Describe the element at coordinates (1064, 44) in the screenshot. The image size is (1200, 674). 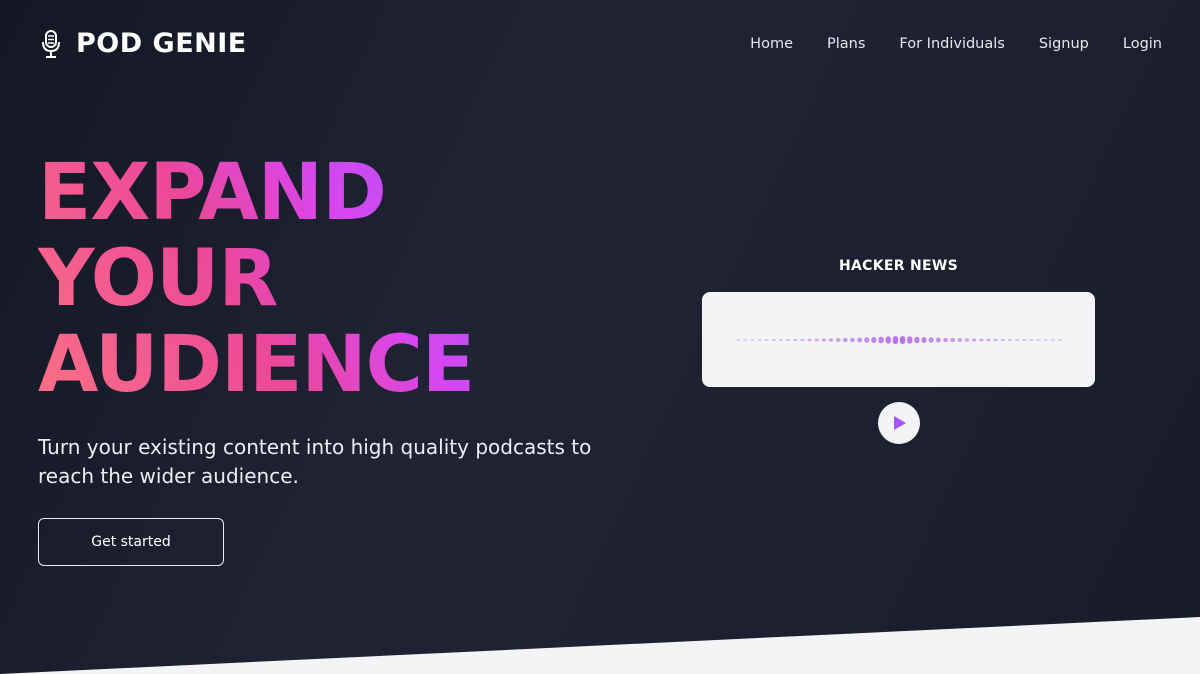
I see `nav-signup: Signup` at that location.